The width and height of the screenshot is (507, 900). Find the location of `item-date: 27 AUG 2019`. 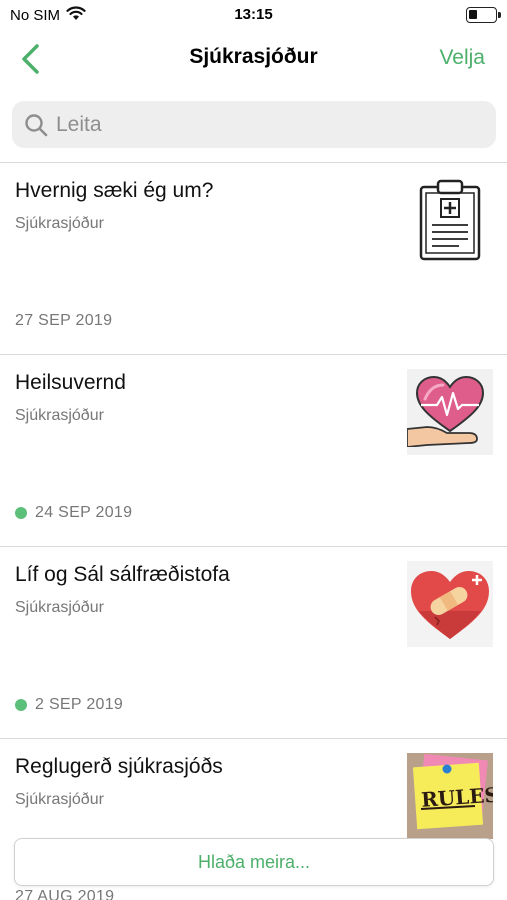

item-date: 27 AUG 2019 is located at coordinates (65, 894).